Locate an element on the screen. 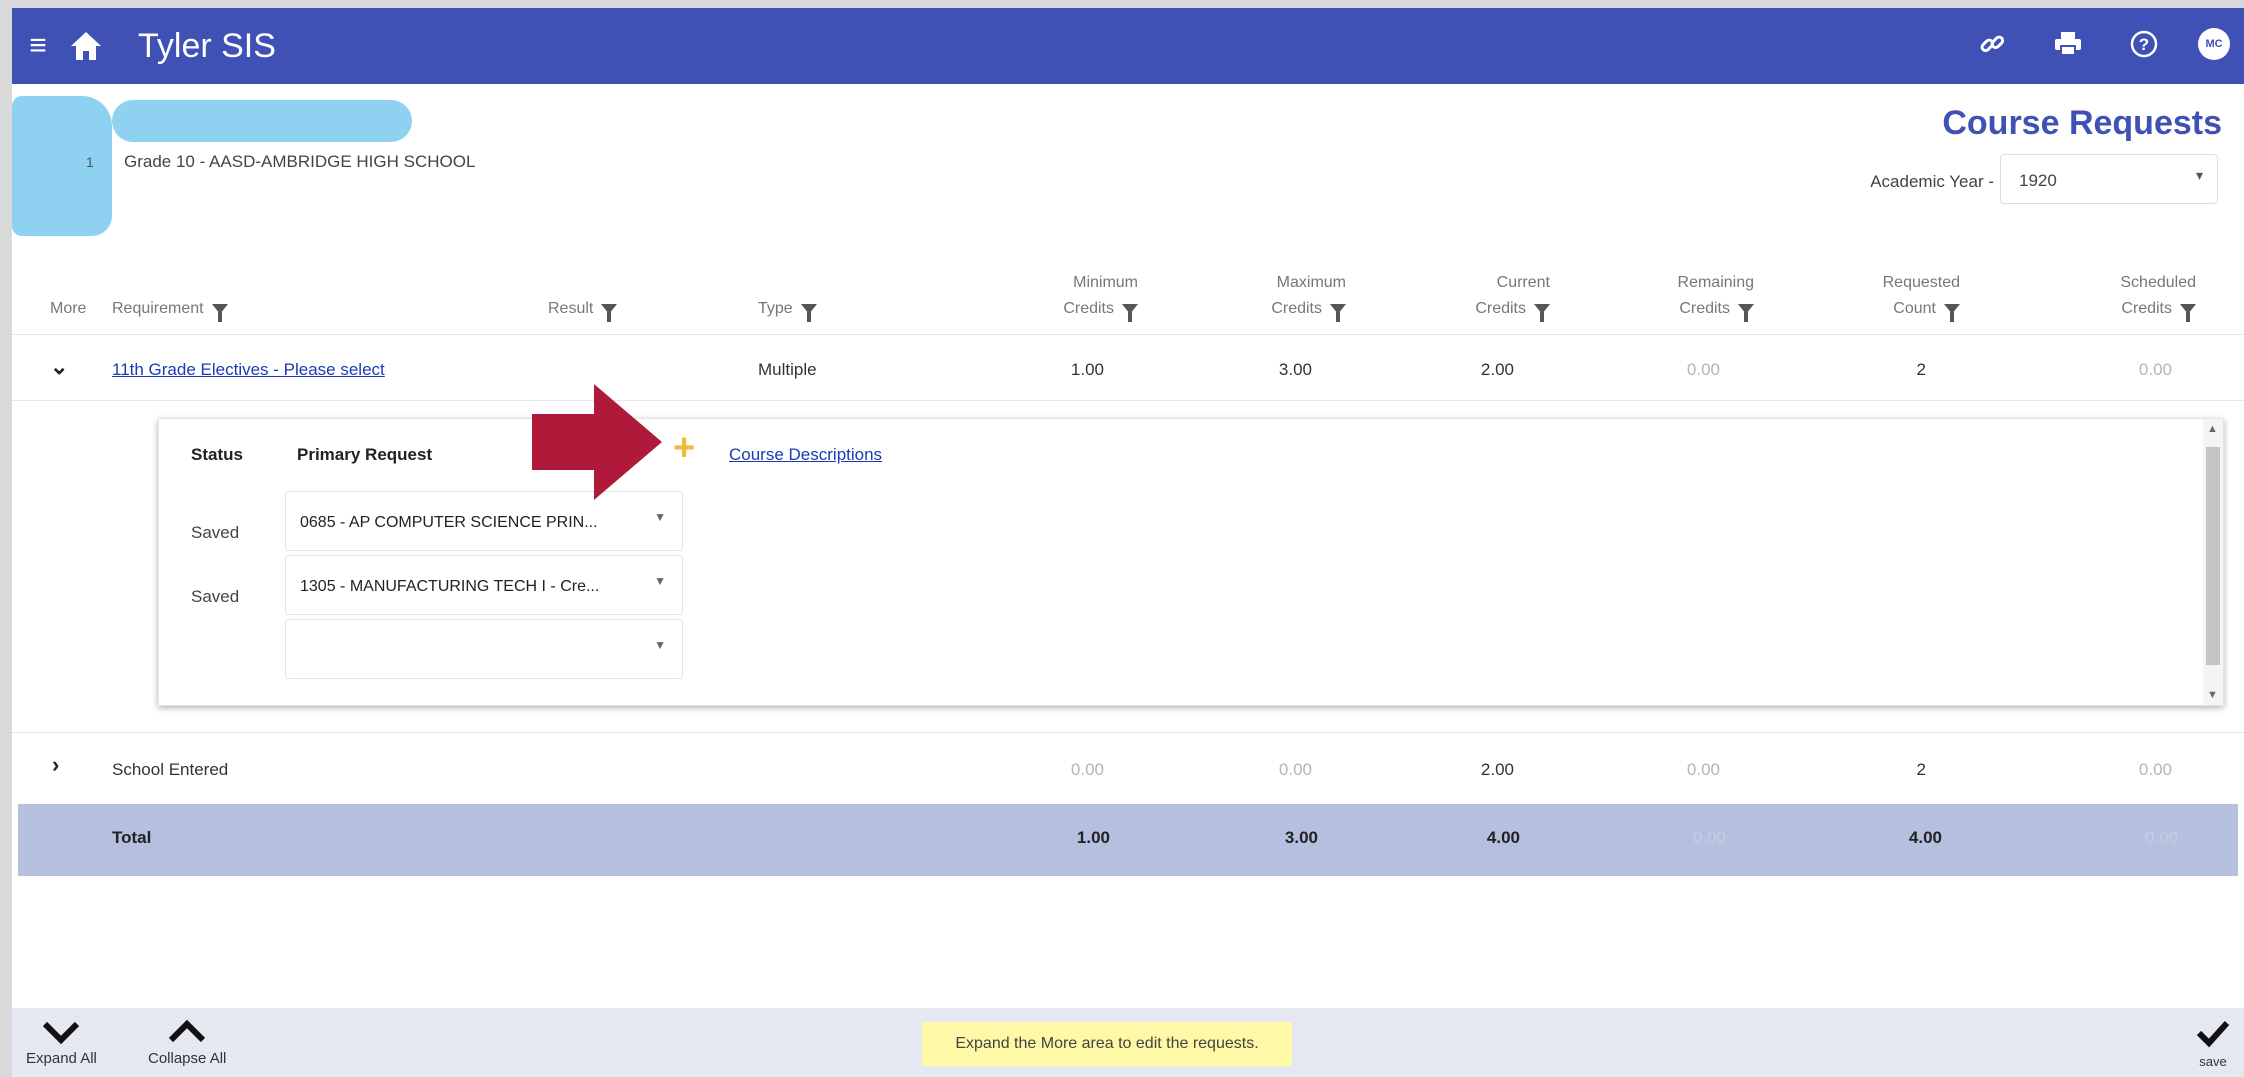 This screenshot has width=2244, height=1077. header-current-credits: Current Credits is located at coordinates (1512, 298).